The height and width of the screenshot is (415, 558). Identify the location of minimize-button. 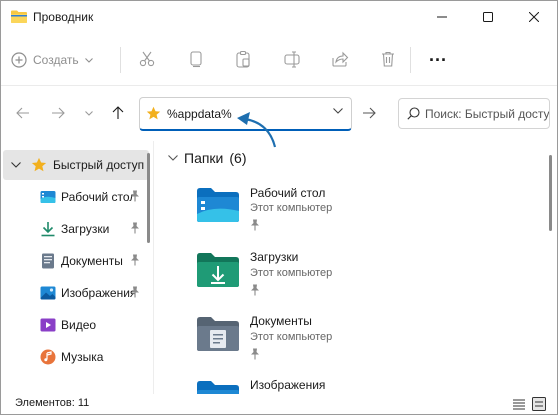
(442, 17).